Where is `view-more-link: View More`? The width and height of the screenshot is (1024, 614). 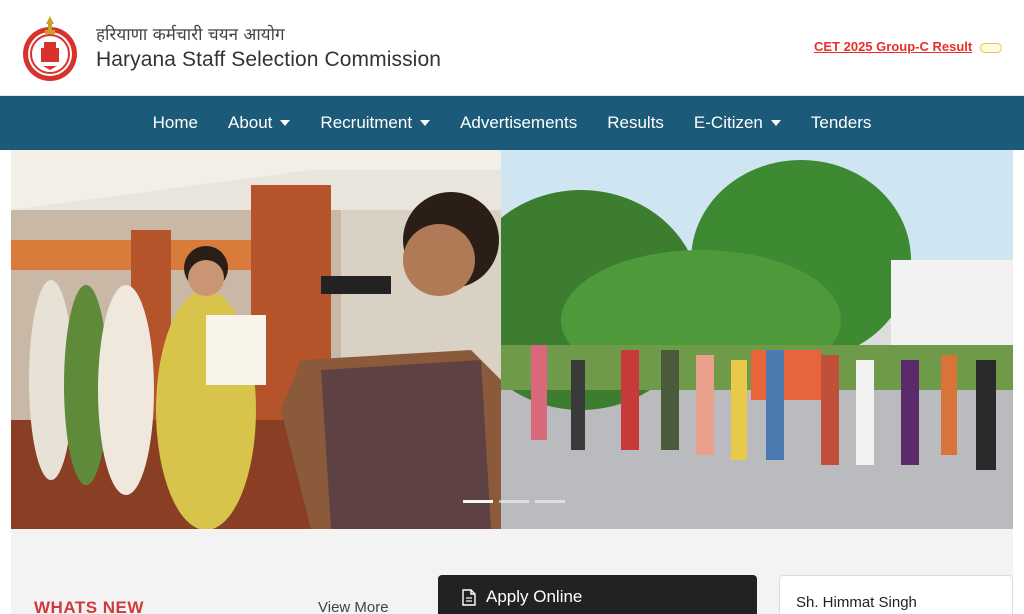 view-more-link: View More is located at coordinates (353, 606).